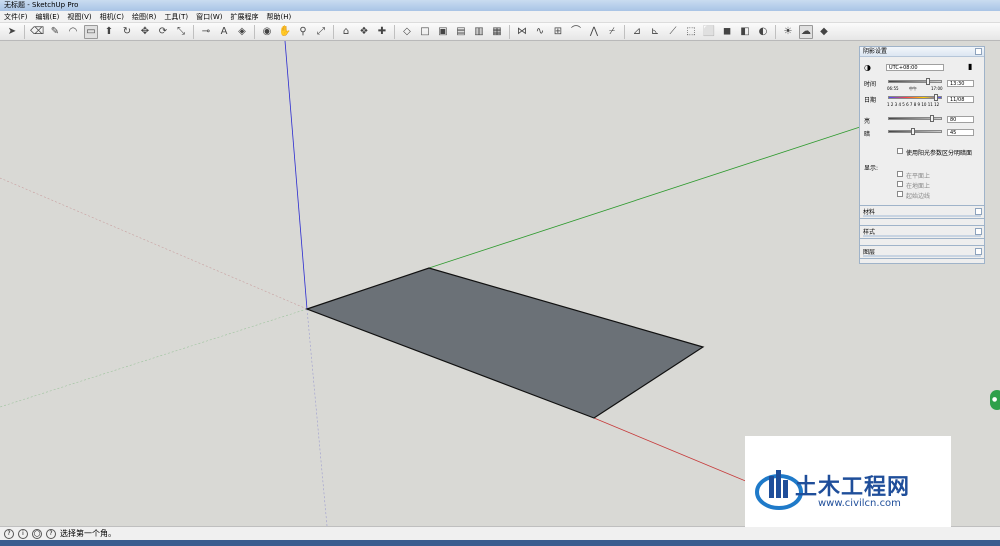 This screenshot has width=1000, height=546. Describe the element at coordinates (91, 31) in the screenshot. I see `rectangle-tool-icon: ▭` at that location.